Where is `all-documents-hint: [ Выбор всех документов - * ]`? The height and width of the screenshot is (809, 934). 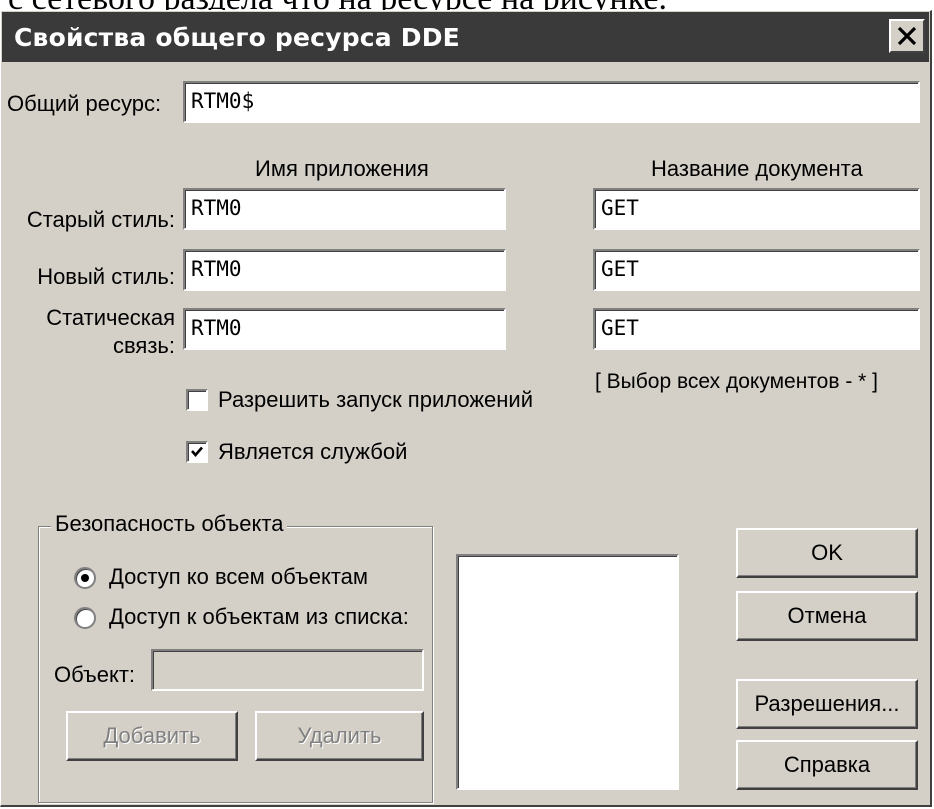
all-documents-hint: [ Выбор всех документов - * ] is located at coordinates (737, 381).